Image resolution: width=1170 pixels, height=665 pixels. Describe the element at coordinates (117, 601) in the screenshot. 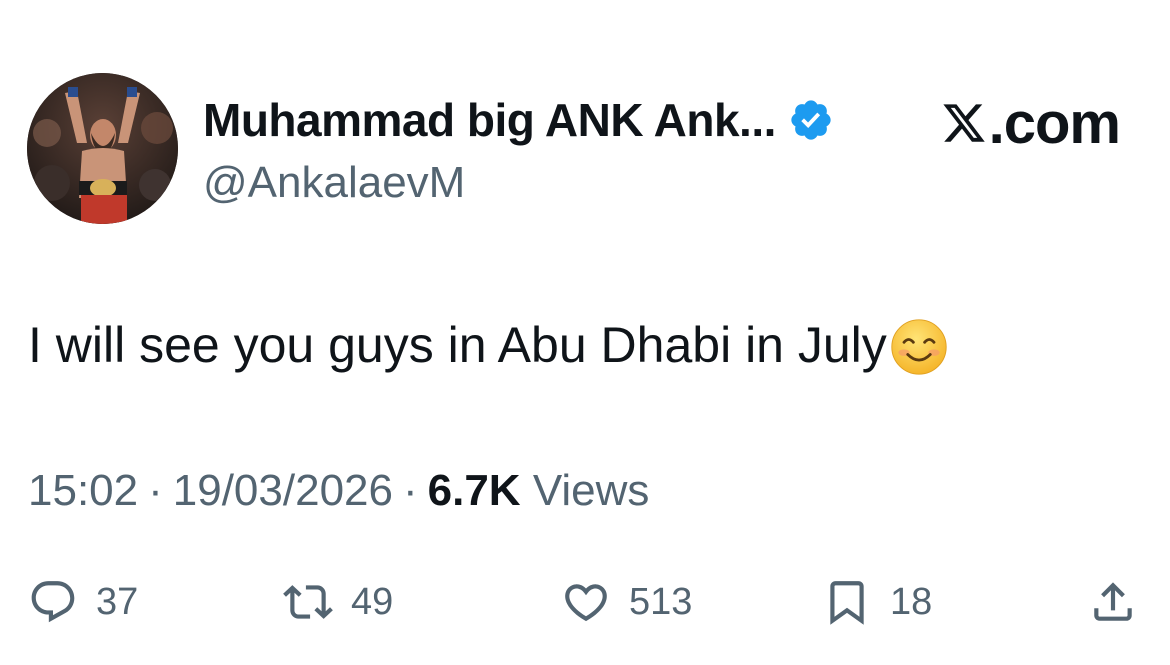

I see `reply-count: 37` at that location.